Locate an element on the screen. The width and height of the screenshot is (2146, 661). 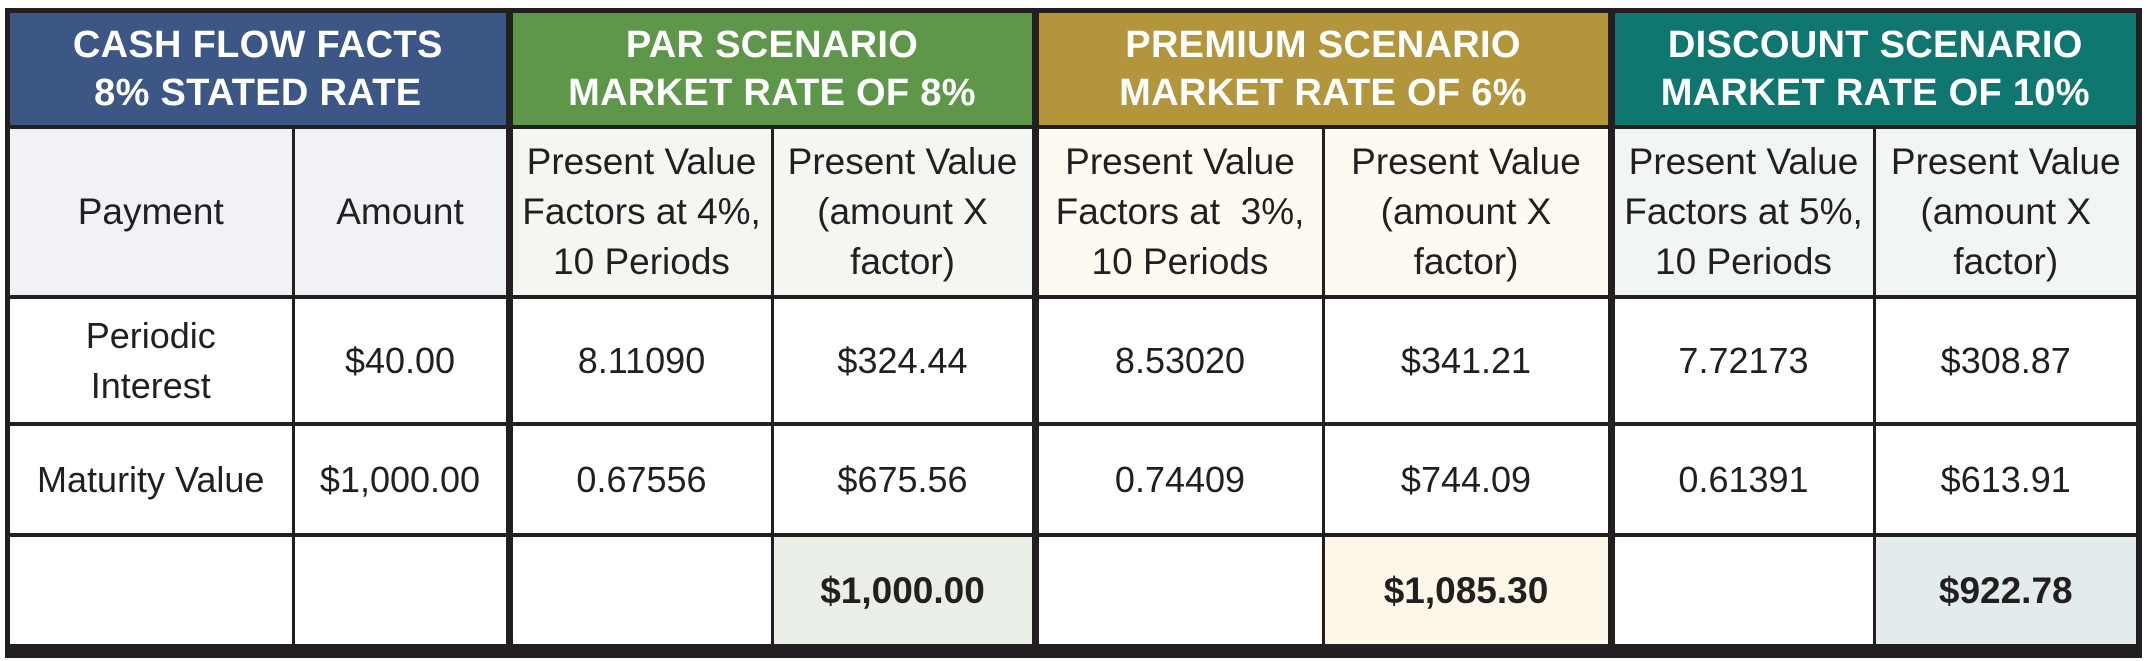
header-line: Factors at 3%, is located at coordinates (1180, 211).